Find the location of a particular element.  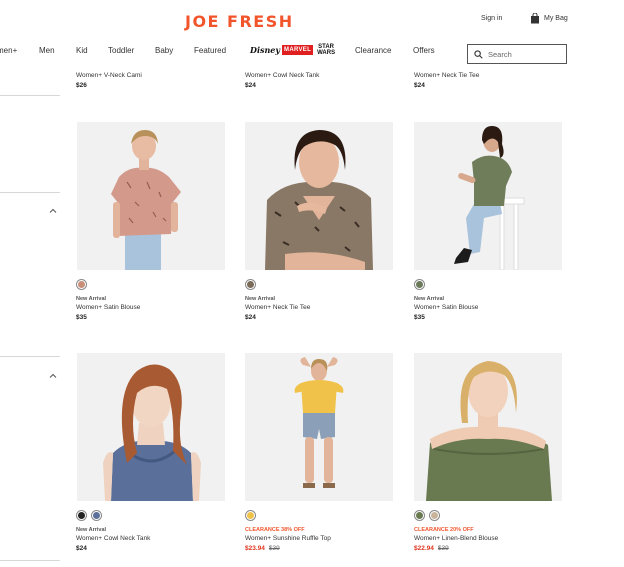

search-box is located at coordinates (517, 54).